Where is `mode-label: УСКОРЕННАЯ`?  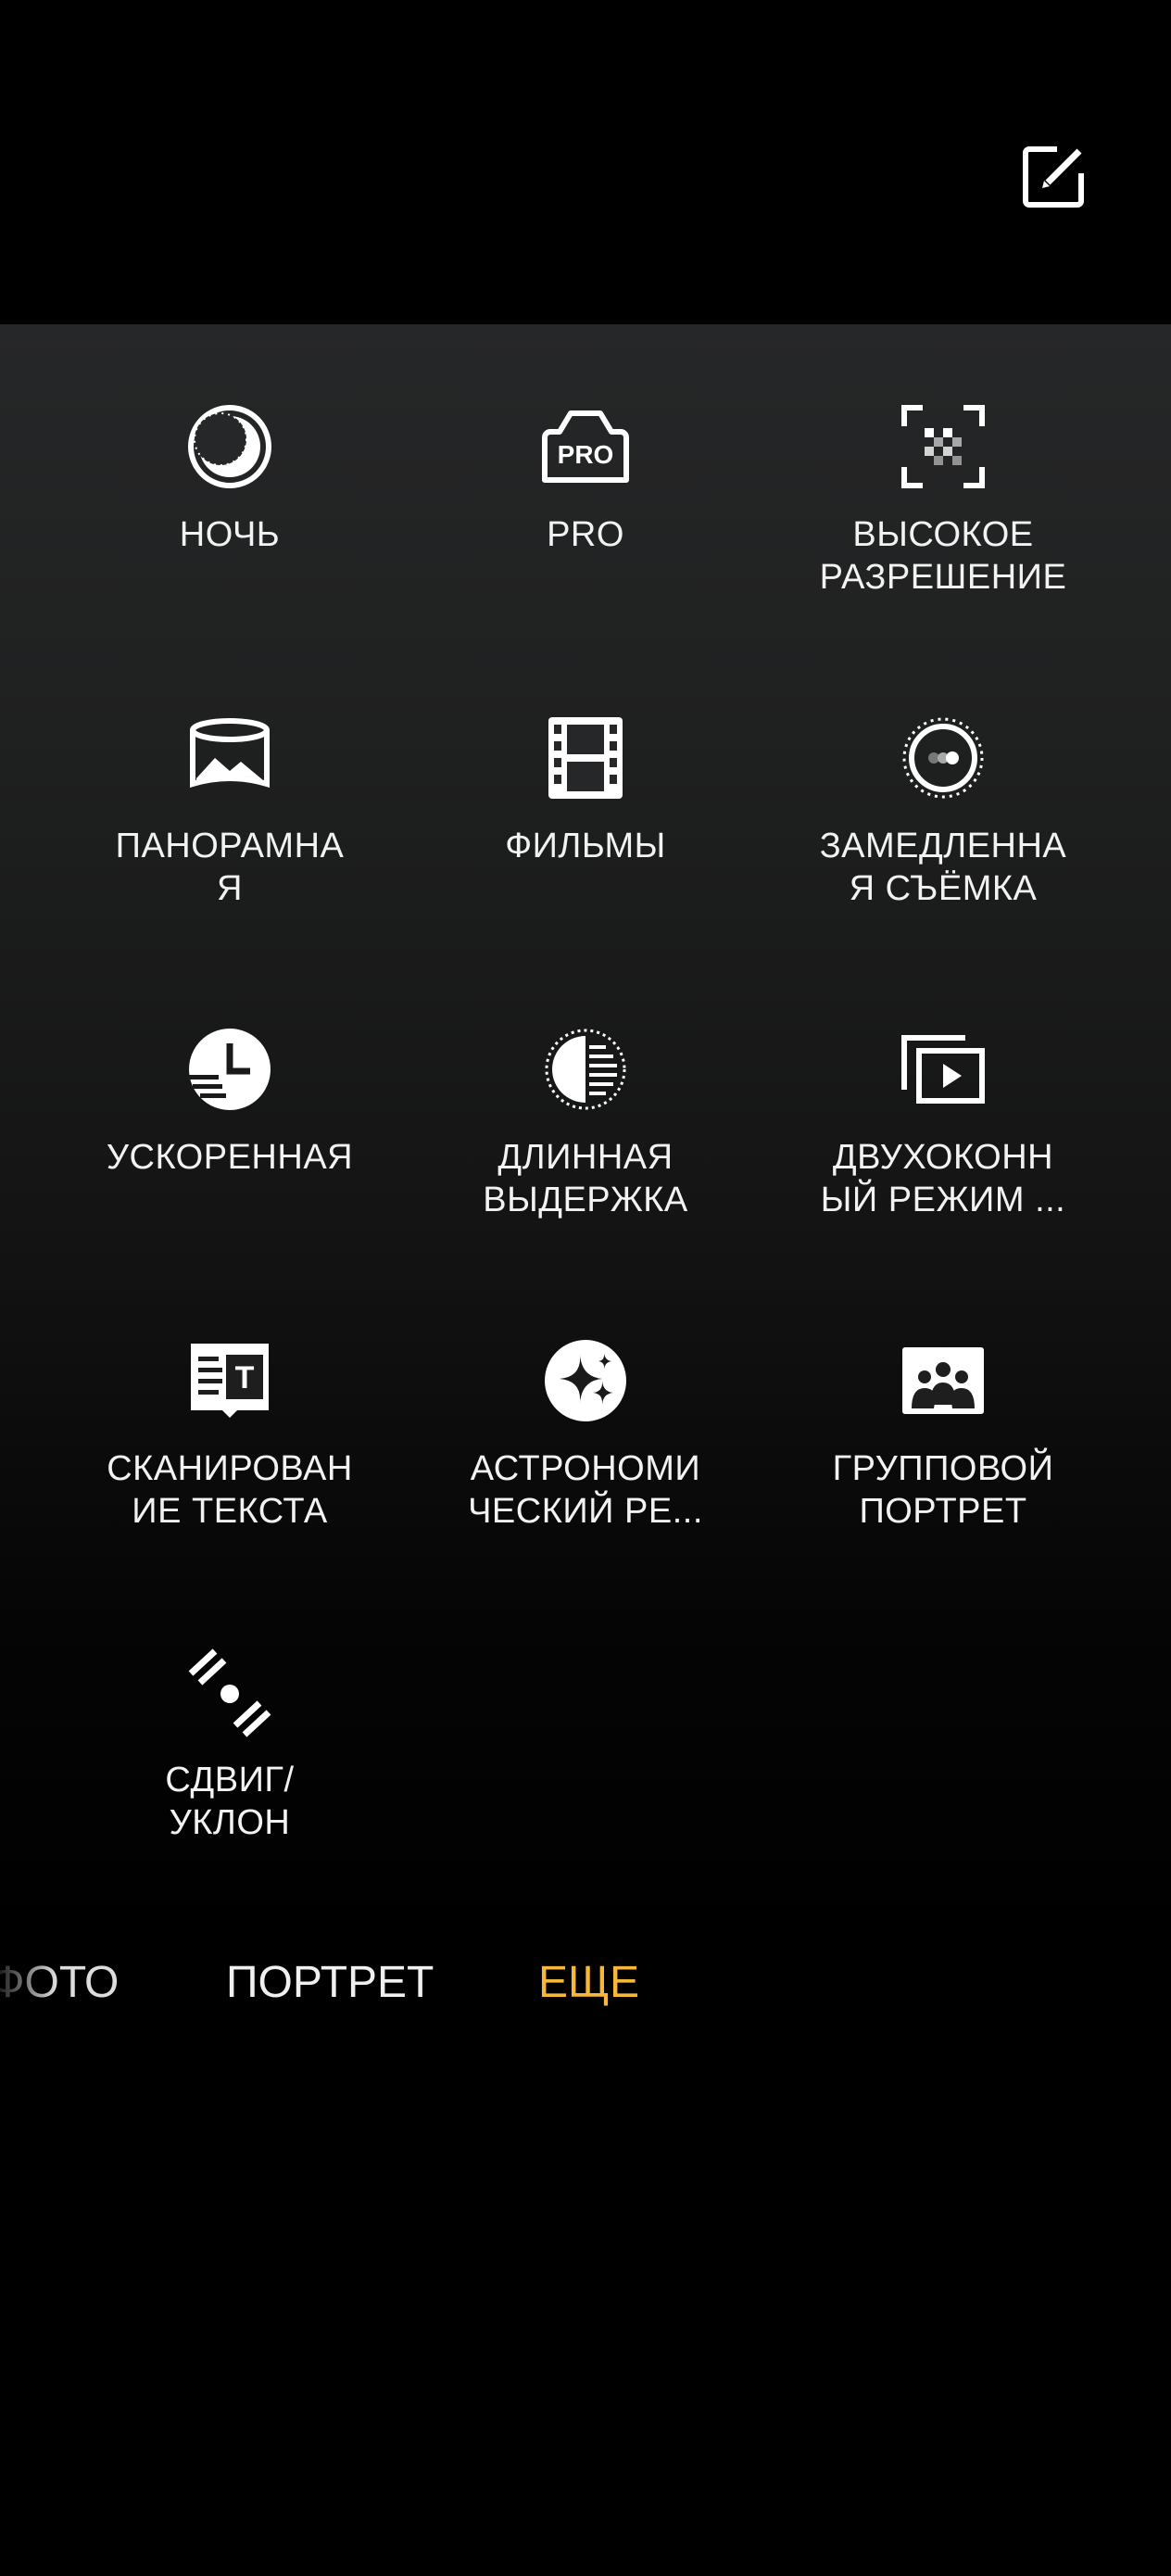 mode-label: УСКОРЕННАЯ is located at coordinates (230, 1157).